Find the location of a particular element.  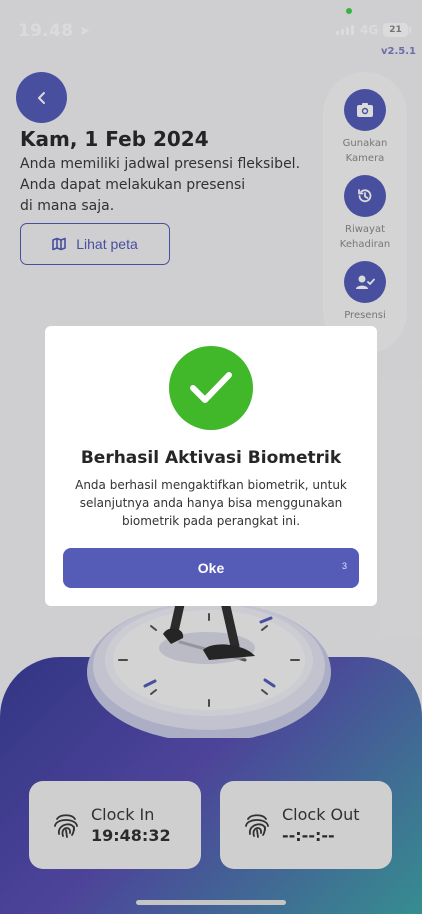

success-check-icon is located at coordinates (211, 388).